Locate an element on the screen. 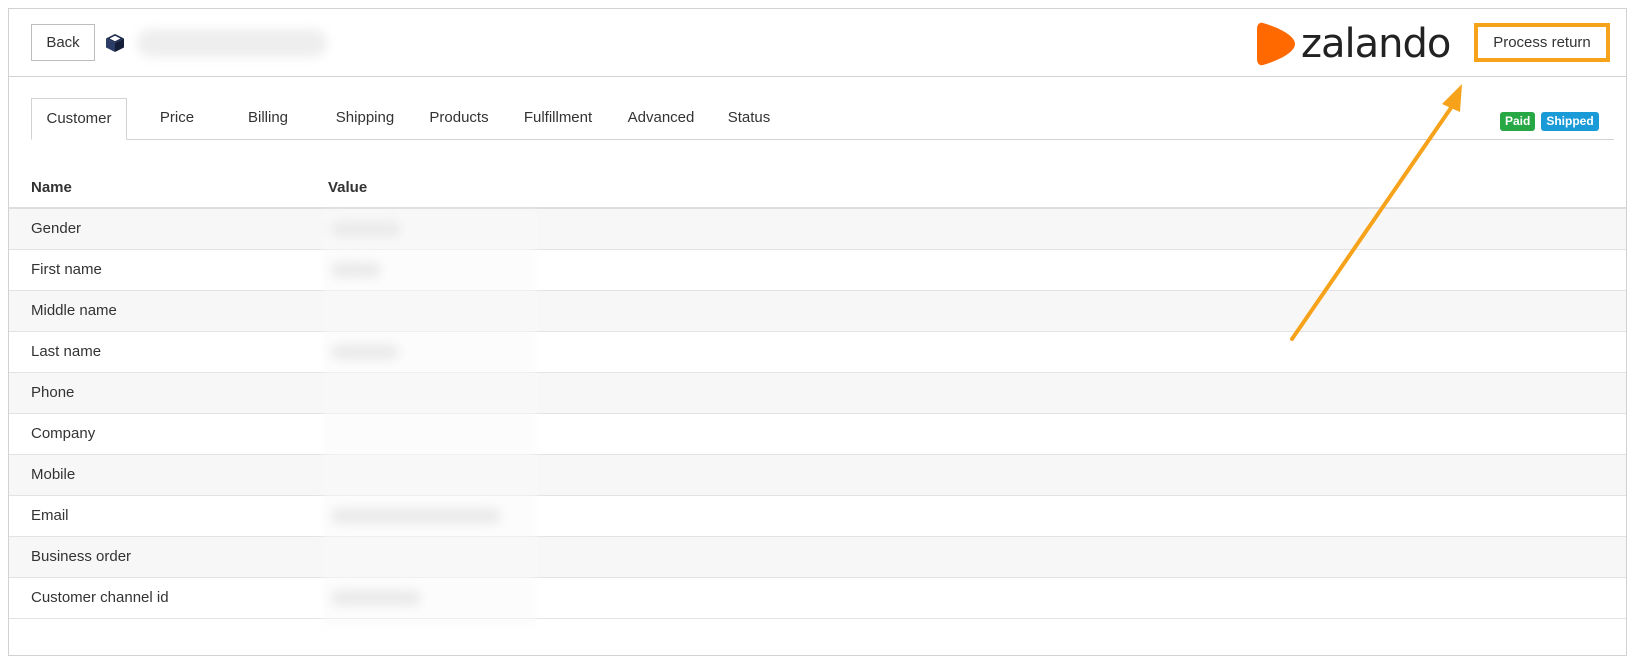  table-row: Email is located at coordinates (817, 516).